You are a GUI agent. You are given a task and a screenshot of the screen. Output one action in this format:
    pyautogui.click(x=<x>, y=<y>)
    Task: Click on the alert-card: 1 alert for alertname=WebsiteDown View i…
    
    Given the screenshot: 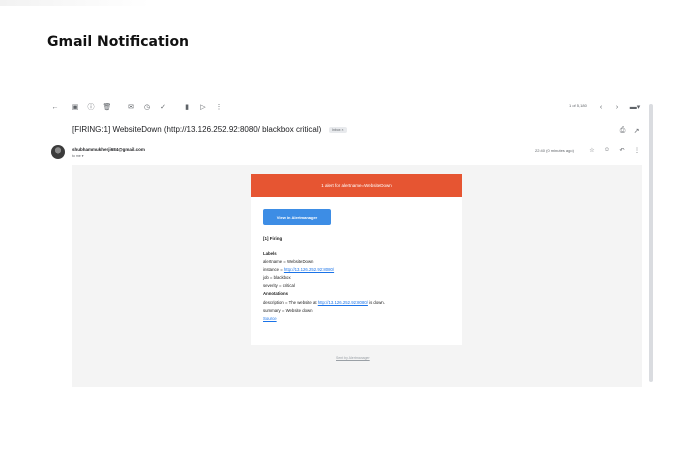 What is the action you would take?
    pyautogui.click(x=356, y=259)
    